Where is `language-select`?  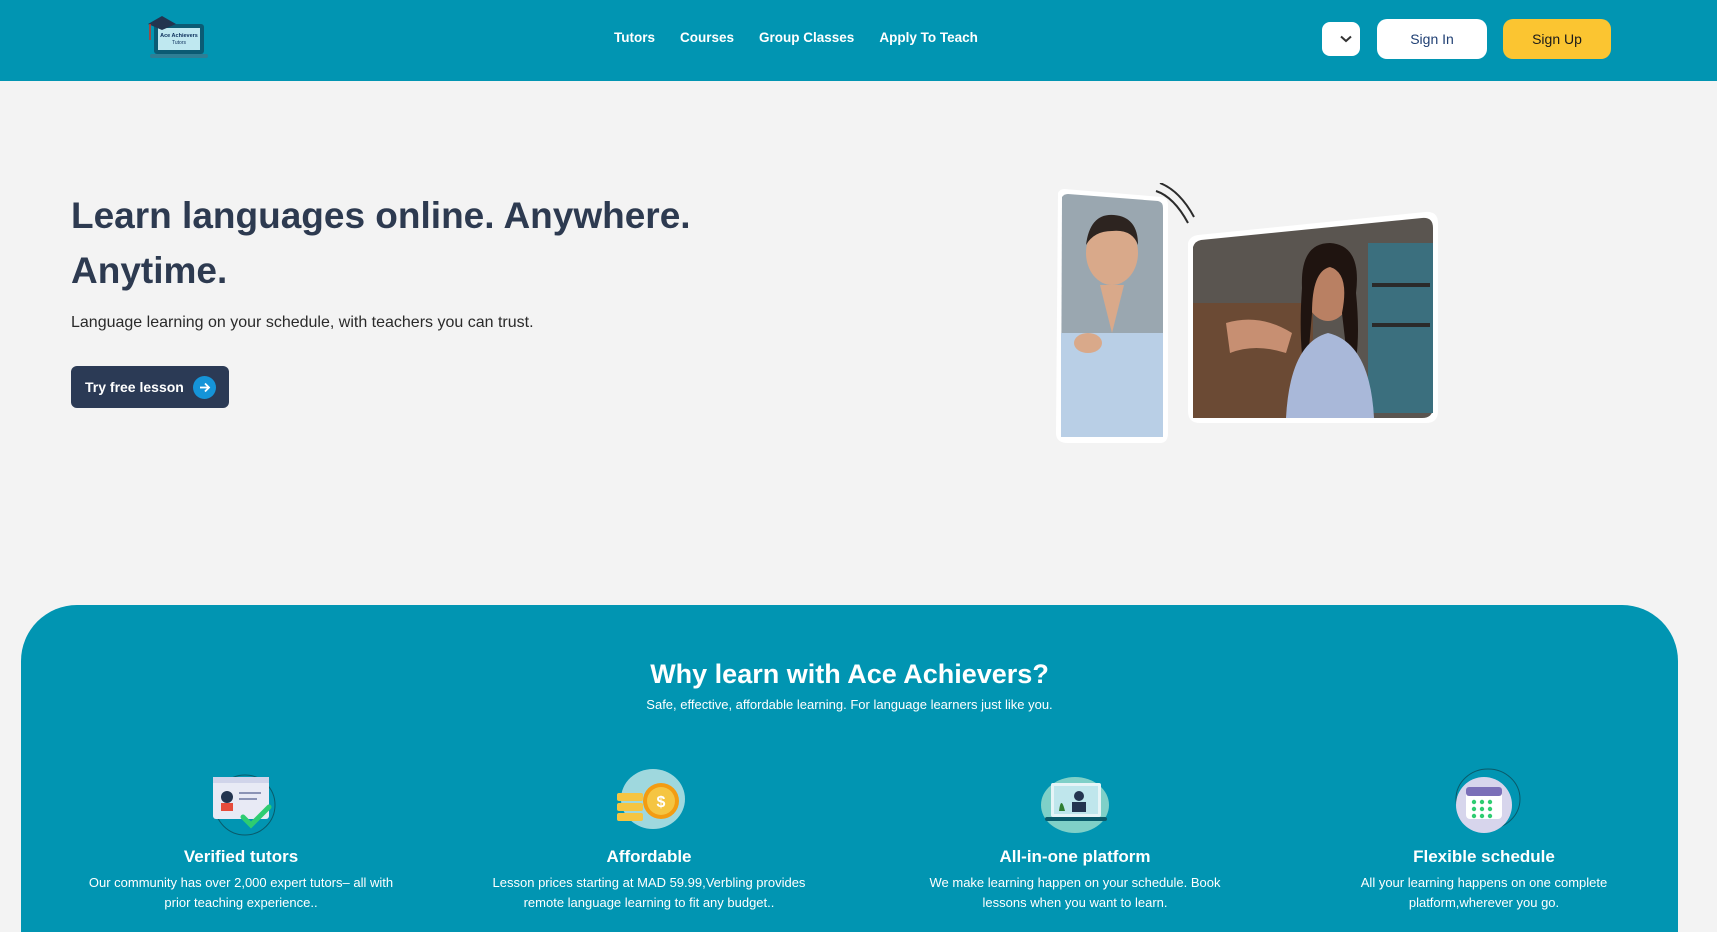 language-select is located at coordinates (1341, 39).